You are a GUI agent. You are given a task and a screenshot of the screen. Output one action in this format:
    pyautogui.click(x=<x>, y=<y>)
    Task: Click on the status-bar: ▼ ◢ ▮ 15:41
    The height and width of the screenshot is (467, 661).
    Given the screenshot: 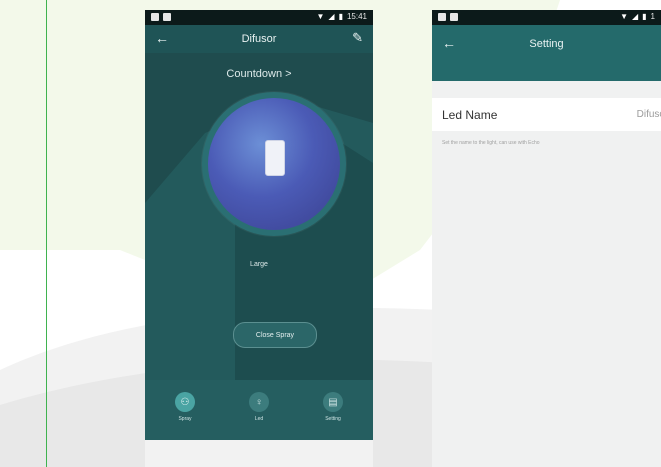 What is the action you would take?
    pyautogui.click(x=259, y=17)
    